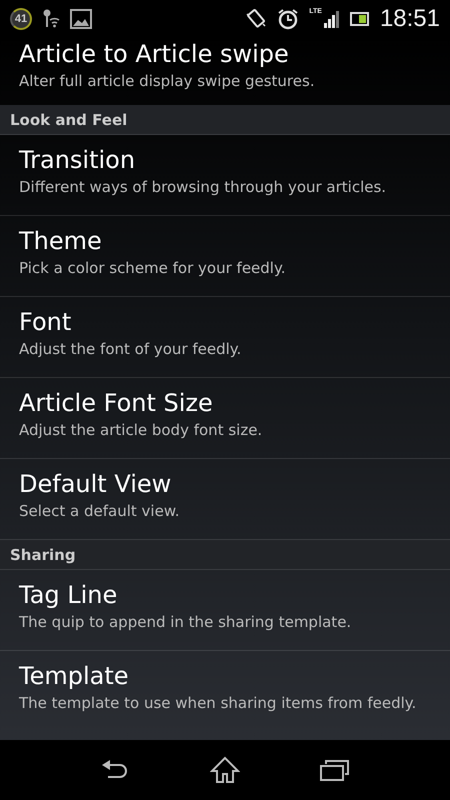 This screenshot has width=450, height=800. What do you see at coordinates (288, 19) in the screenshot?
I see `alarm-icon` at bounding box center [288, 19].